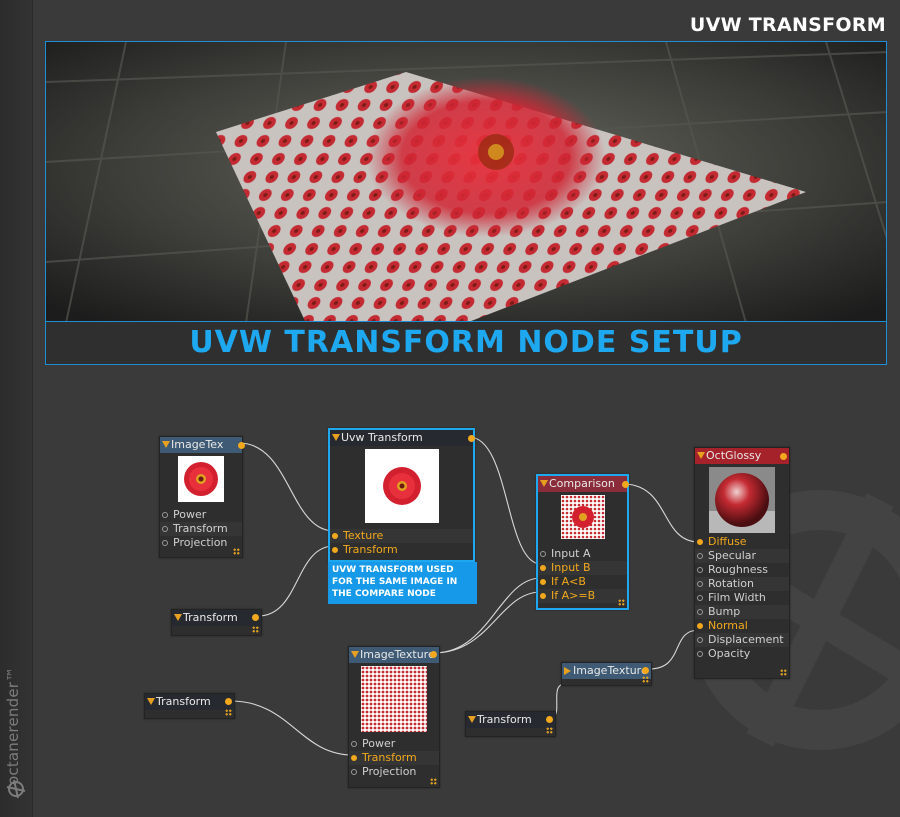 Image resolution: width=900 pixels, height=817 pixels. What do you see at coordinates (742, 556) in the screenshot?
I see `pin-specular: Specular` at bounding box center [742, 556].